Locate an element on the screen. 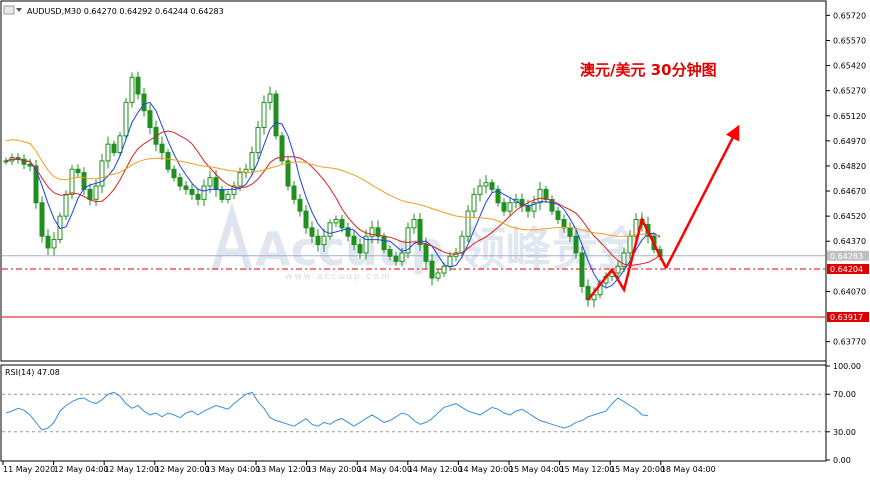 Image resolution: width=870 pixels, height=480 pixels. price-tick-label: 0.65420 is located at coordinates (849, 66).